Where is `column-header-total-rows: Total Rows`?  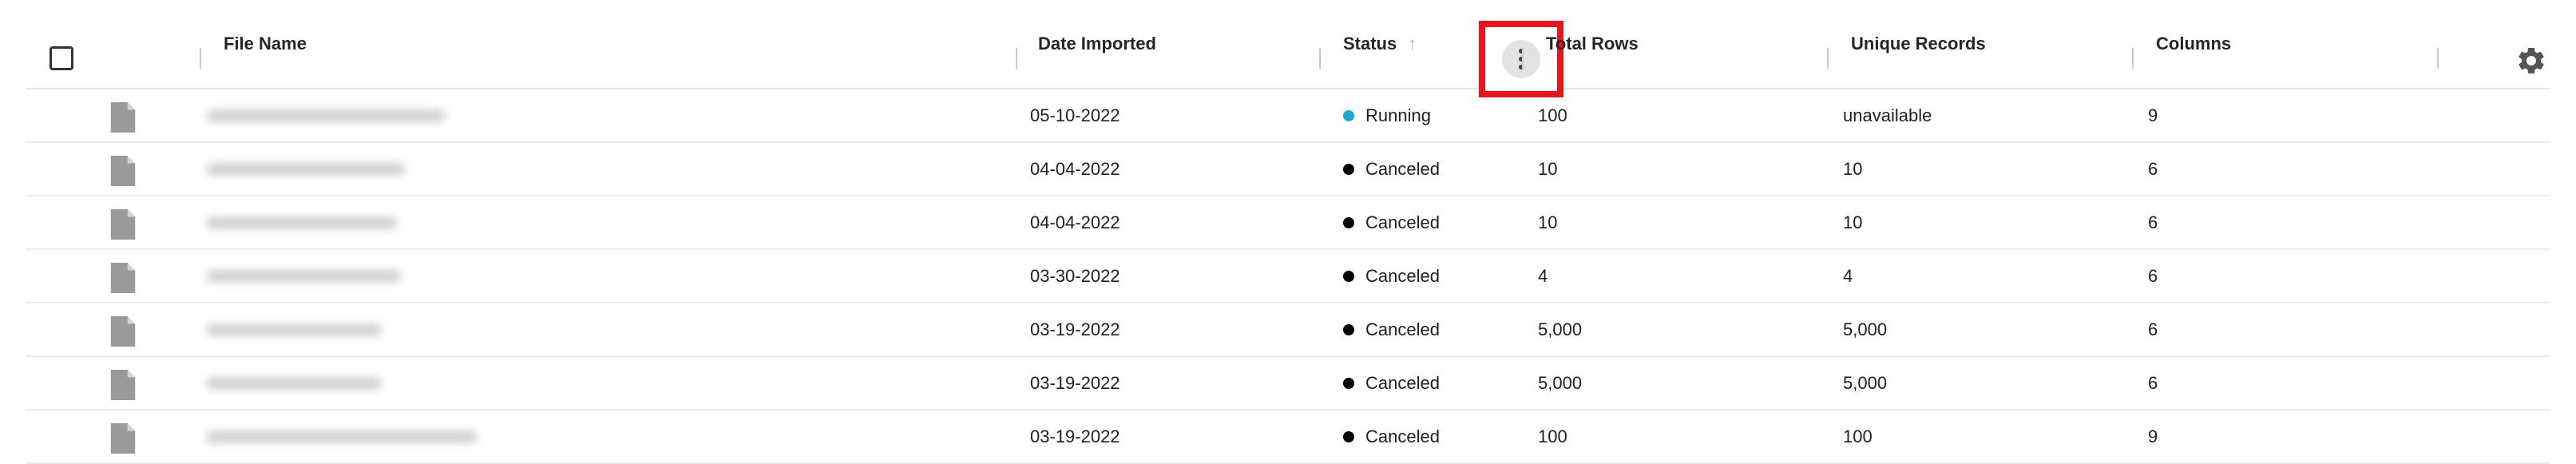 column-header-total-rows: Total Rows is located at coordinates (1592, 44).